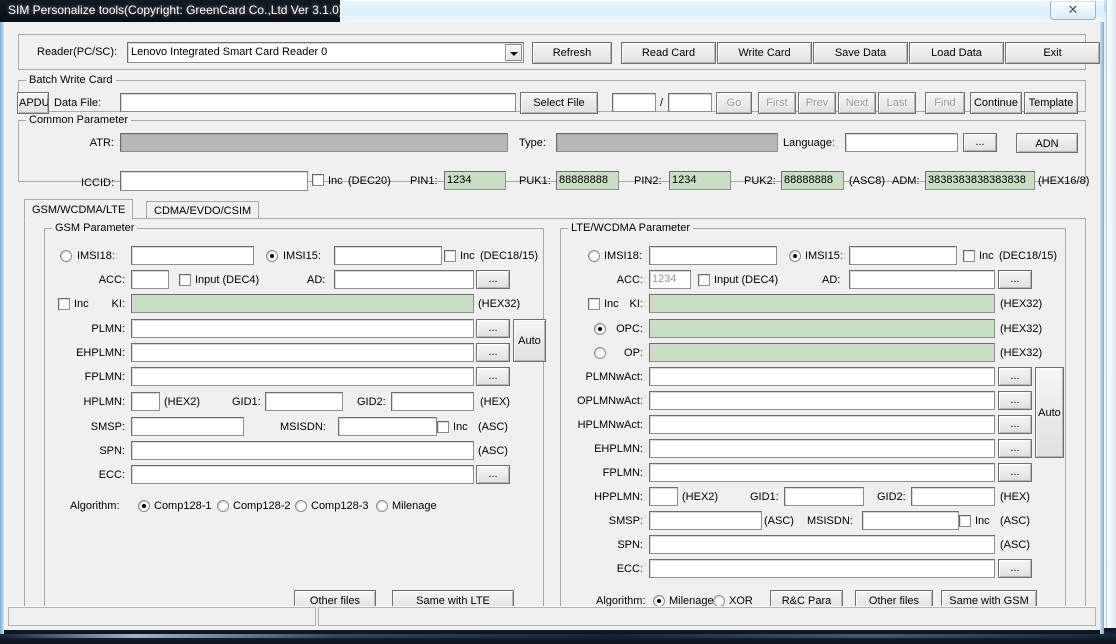  Describe the element at coordinates (272, 256) in the screenshot. I see `gsm-imsi15-radio` at that location.